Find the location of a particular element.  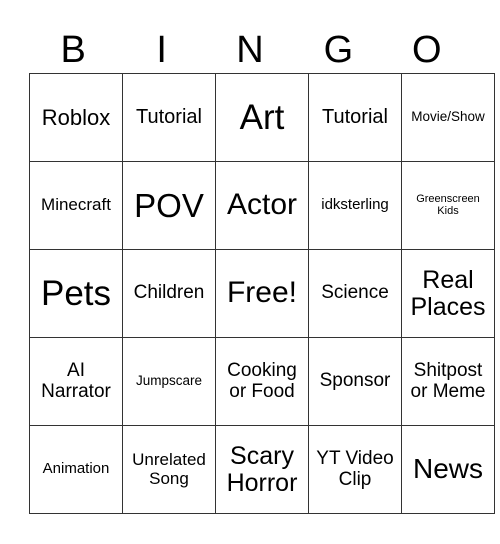

bingo-header: B I N G O is located at coordinates (250, 50).